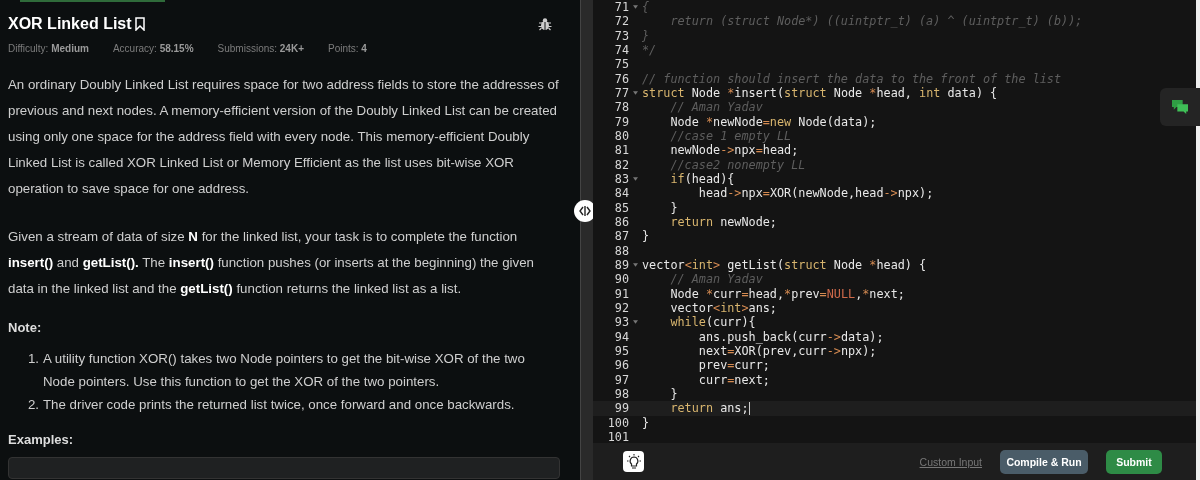 This screenshot has width=1200, height=480. Describe the element at coordinates (852, 78) in the screenshot. I see `code-text: // function should insert the data to the front of the list` at that location.